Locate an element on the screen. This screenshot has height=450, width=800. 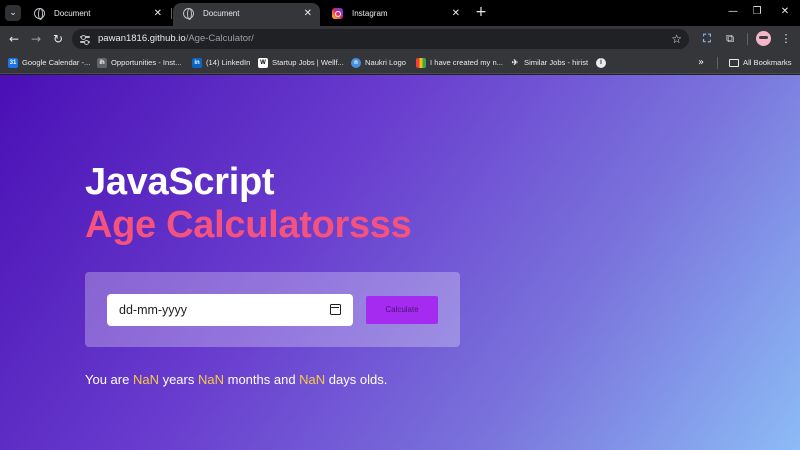
toolbar-separator is located at coordinates (747, 39).